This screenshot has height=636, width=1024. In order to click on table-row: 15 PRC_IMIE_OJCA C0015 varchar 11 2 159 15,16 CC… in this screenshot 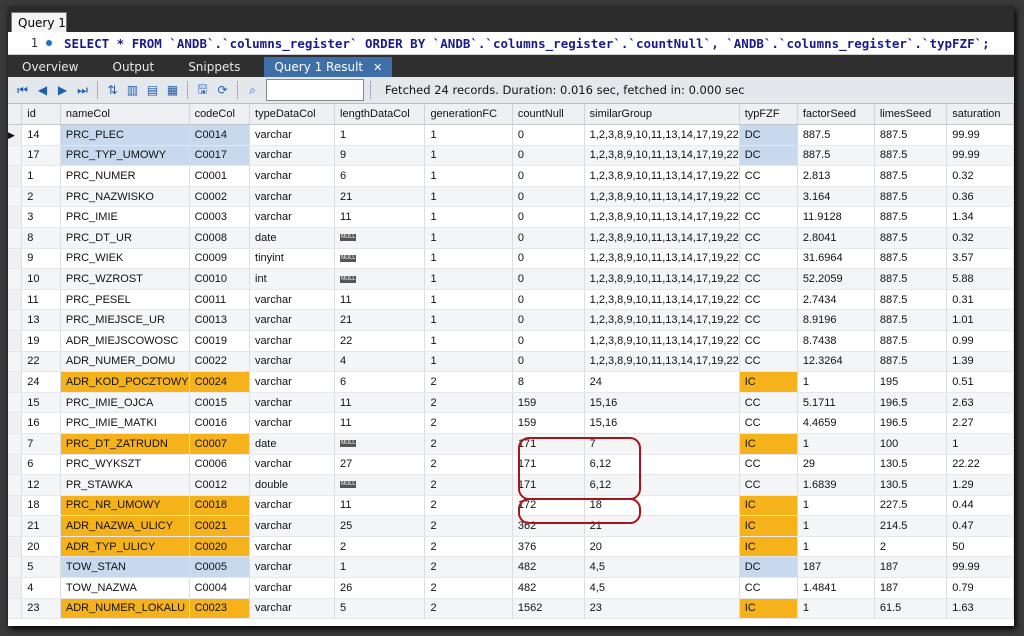, I will do `click(511, 403)`.